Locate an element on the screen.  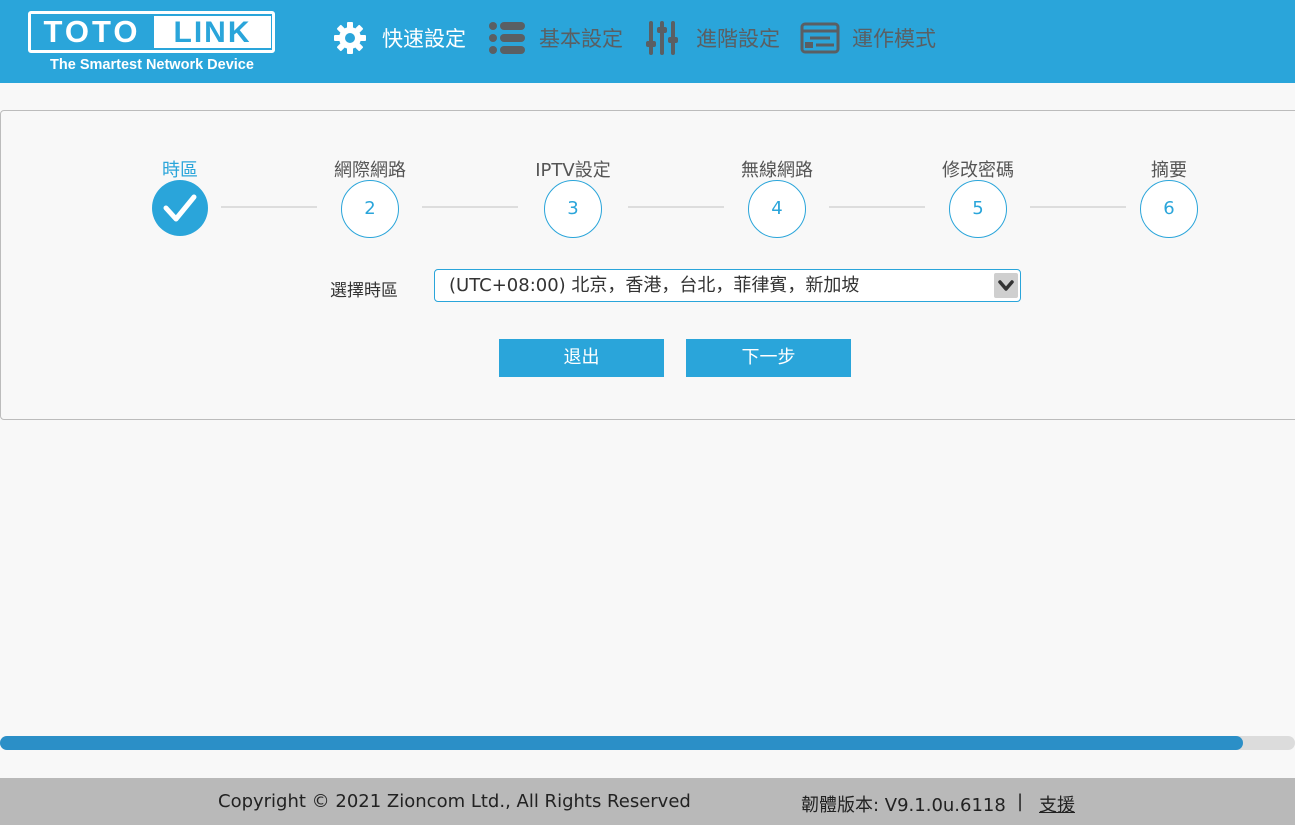
timezone-select: (UTC+08:00) 北京，香港，台北，菲律賓，新加坡 is located at coordinates (727, 285).